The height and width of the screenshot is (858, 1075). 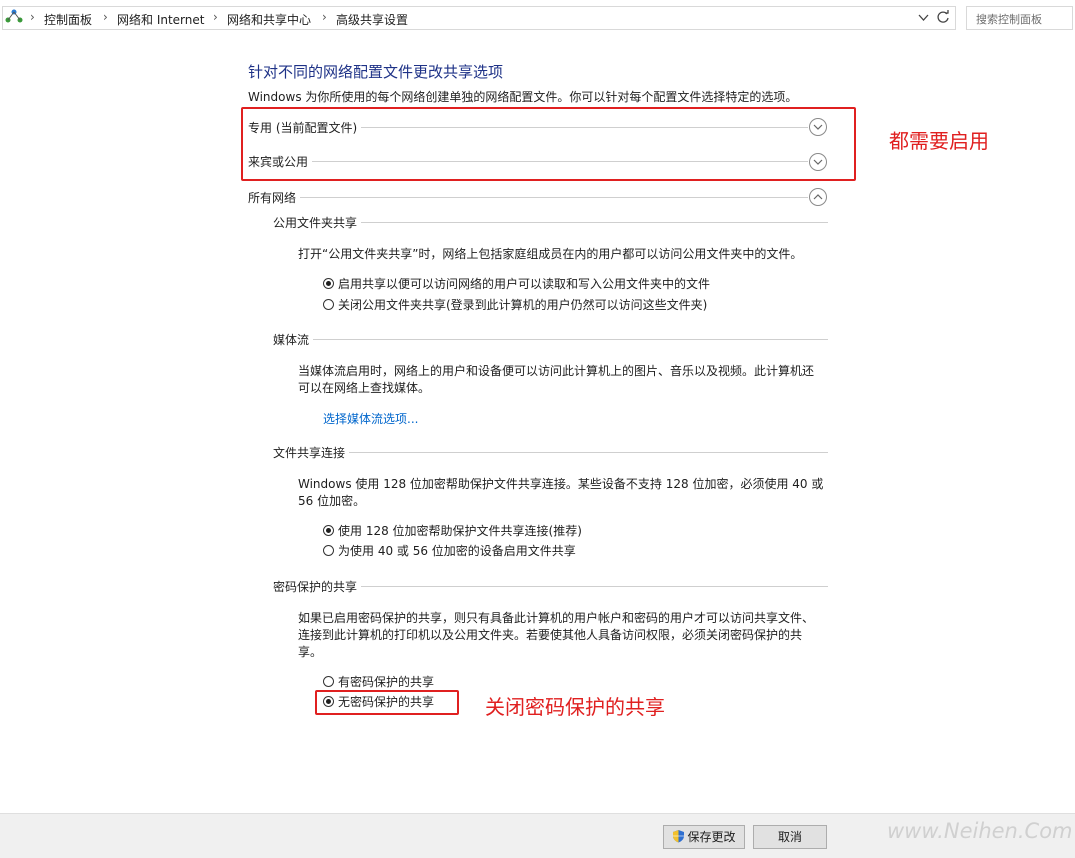 I want to click on save-changes-button: 保存更改, so click(x=704, y=837).